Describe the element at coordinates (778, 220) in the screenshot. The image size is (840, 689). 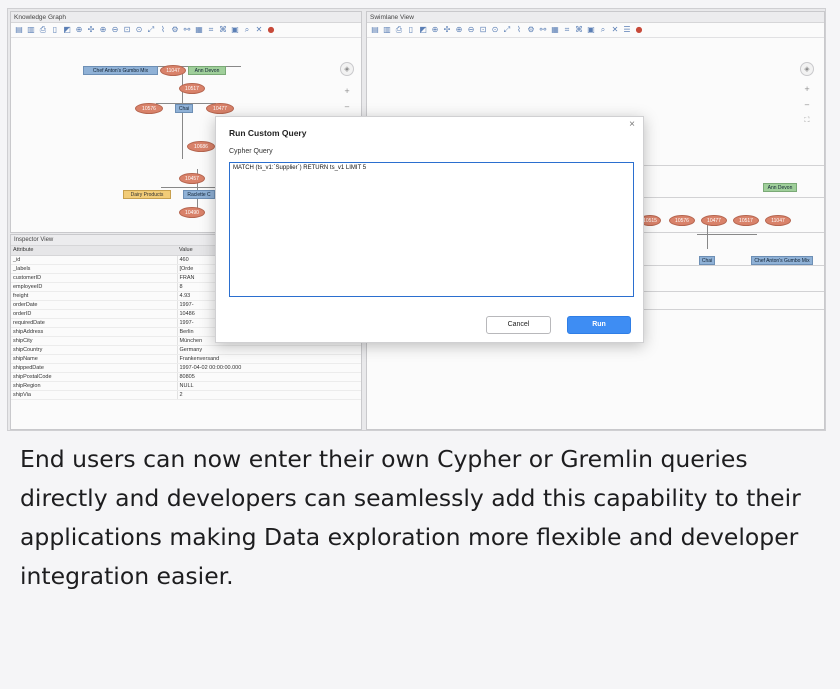
I see `swimlane-node-order: 11047` at that location.